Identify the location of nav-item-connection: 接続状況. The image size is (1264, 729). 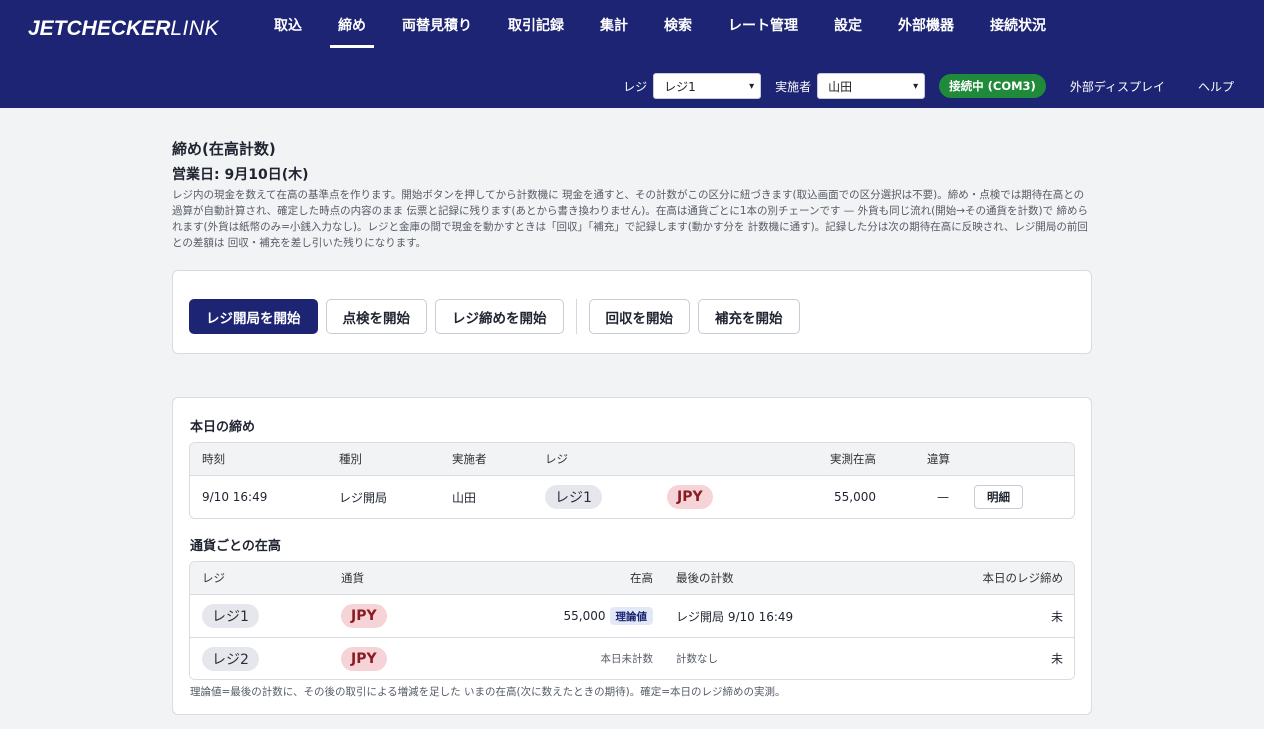
(1018, 25).